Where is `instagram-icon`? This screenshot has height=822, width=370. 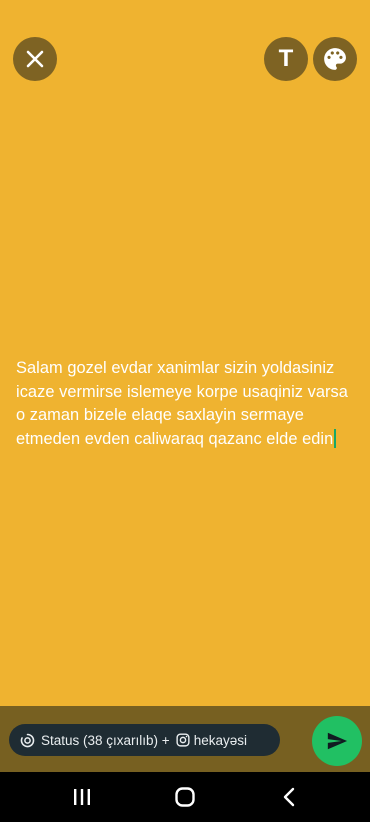
instagram-icon is located at coordinates (183, 740).